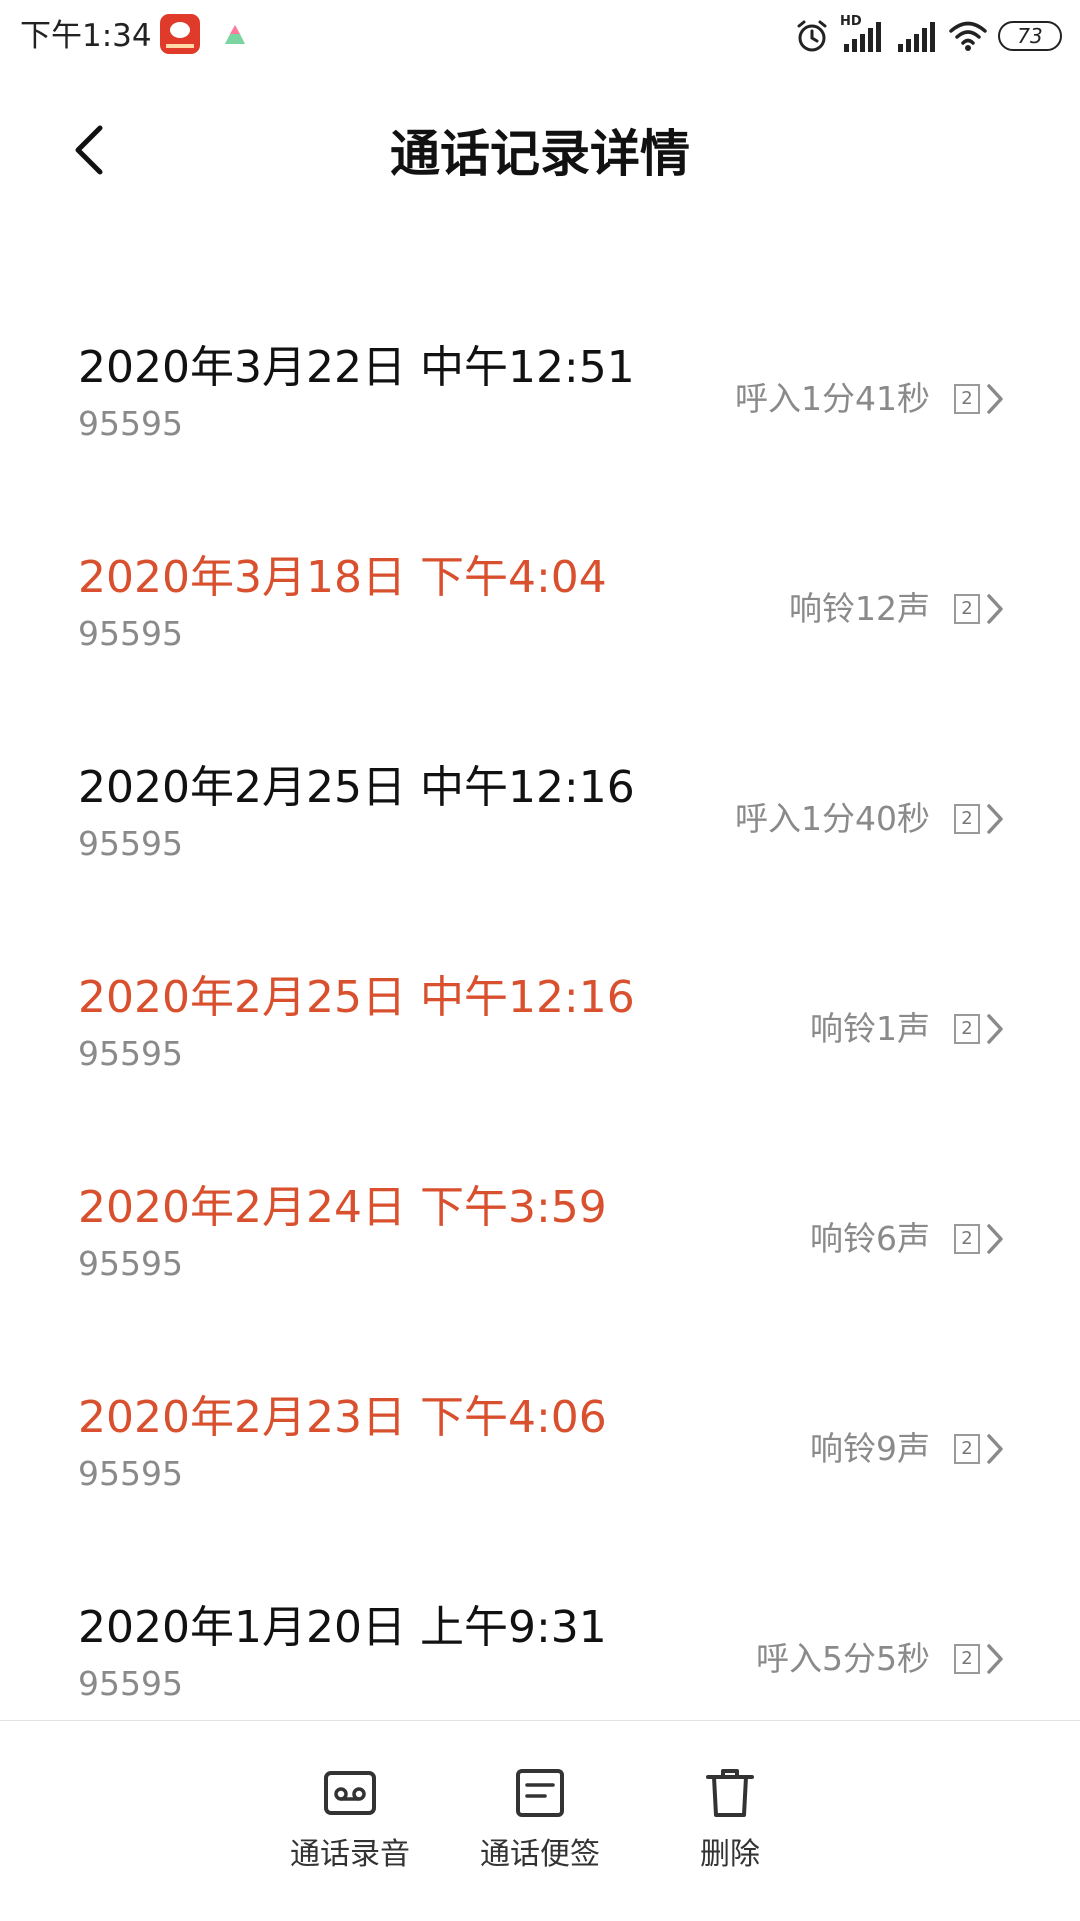  What do you see at coordinates (86, 36) in the screenshot?
I see `status-time: 下午1:34` at bounding box center [86, 36].